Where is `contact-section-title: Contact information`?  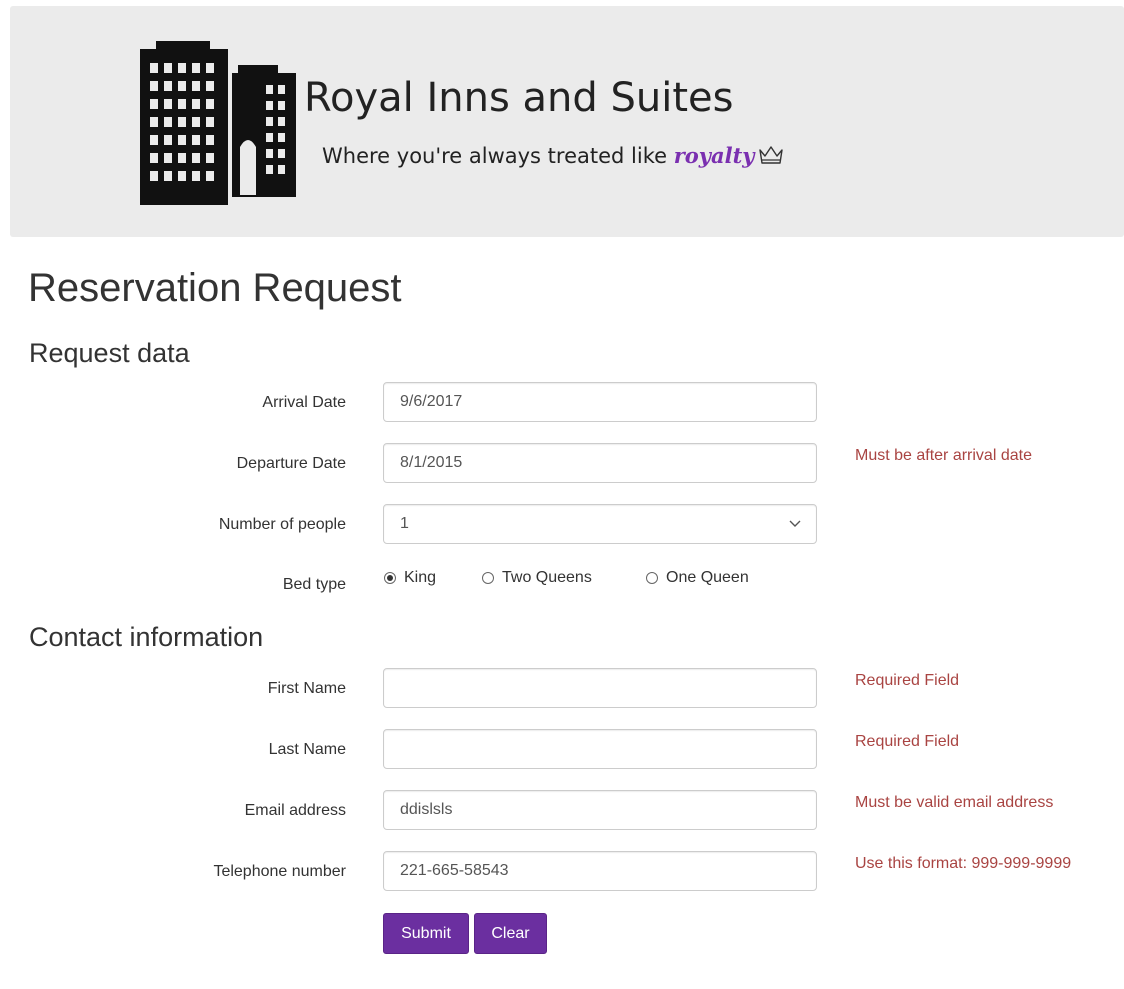 contact-section-title: Contact information is located at coordinates (146, 637).